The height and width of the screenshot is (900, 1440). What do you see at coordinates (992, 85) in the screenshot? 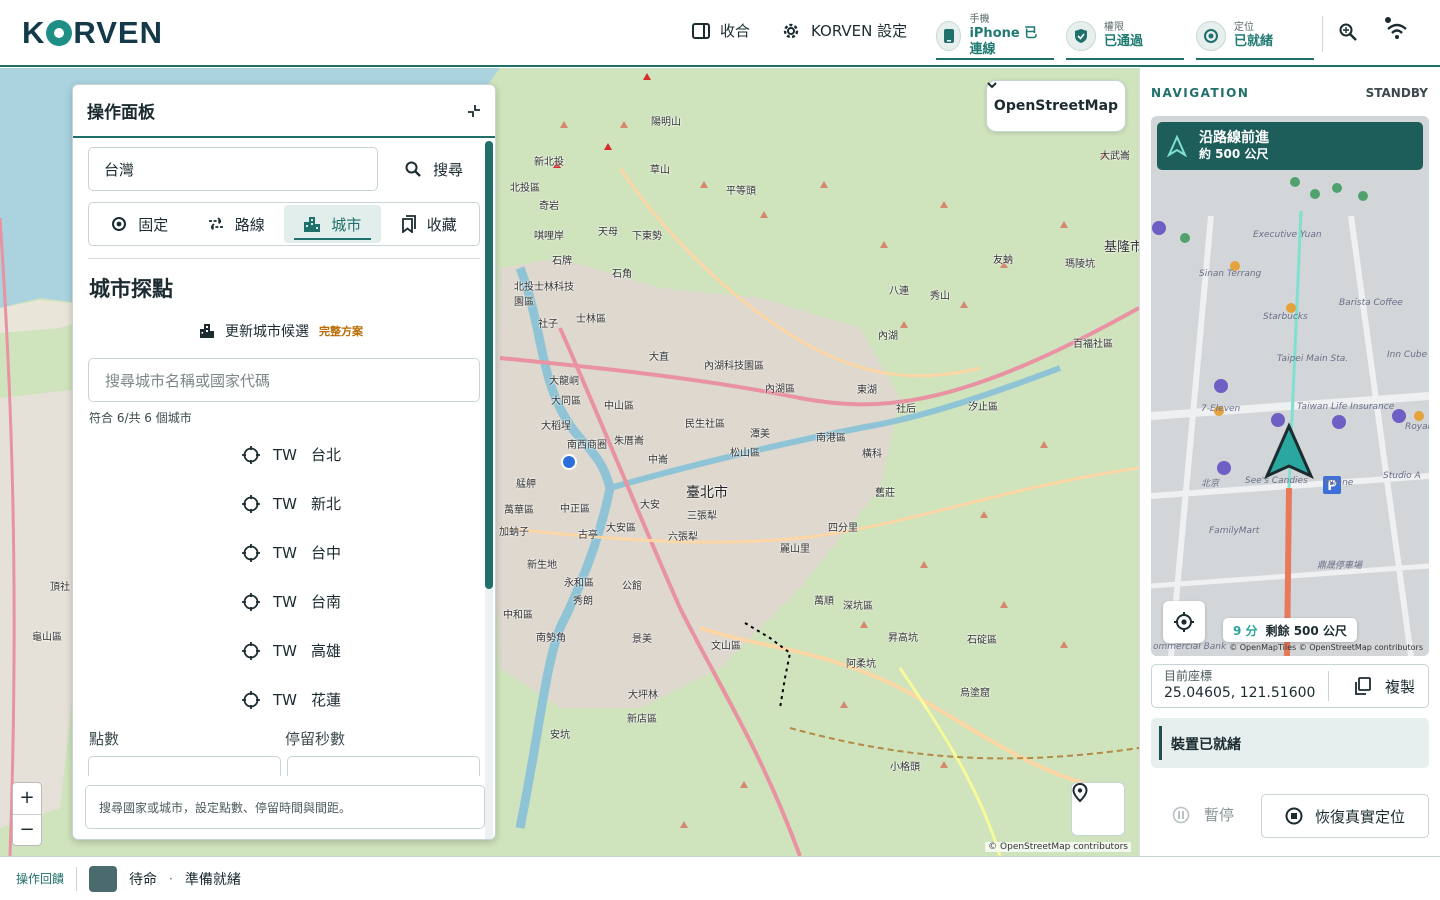
I see `chevron-down-icon` at bounding box center [992, 85].